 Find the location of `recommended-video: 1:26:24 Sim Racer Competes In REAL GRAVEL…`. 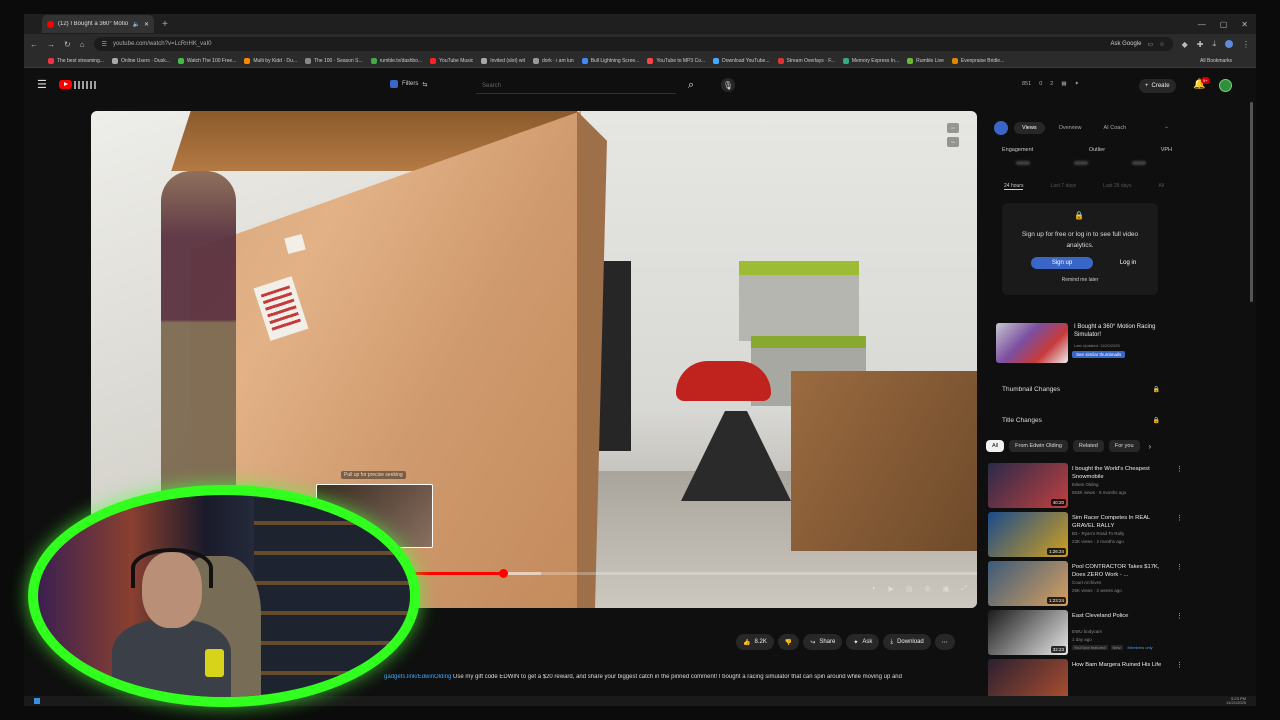

recommended-video: 1:26:24 Sim Racer Competes In REAL GRAVEL… is located at coordinates (1085, 536).